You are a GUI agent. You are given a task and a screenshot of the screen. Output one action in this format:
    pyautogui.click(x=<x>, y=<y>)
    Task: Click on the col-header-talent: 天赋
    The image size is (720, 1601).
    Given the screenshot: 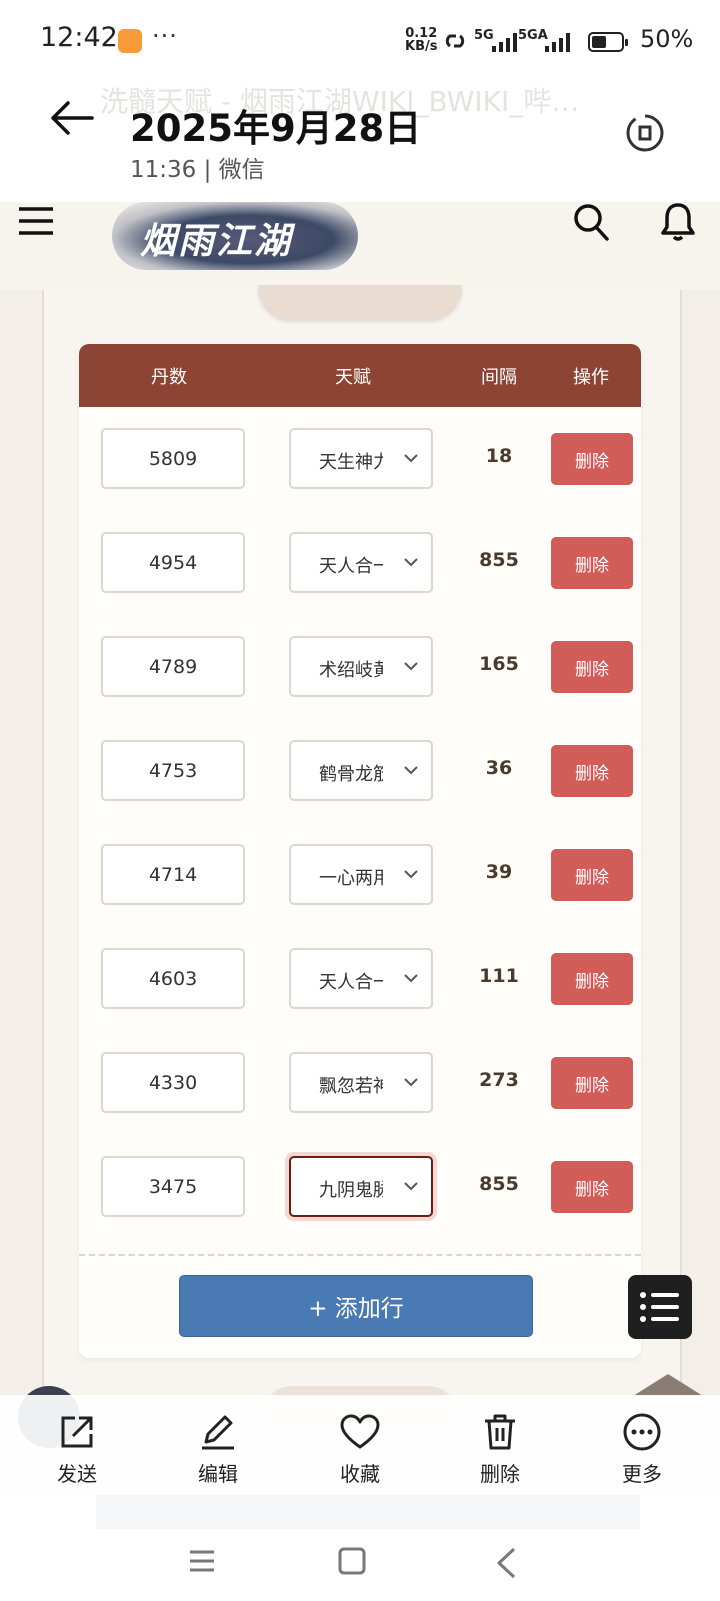 What is the action you would take?
    pyautogui.click(x=353, y=377)
    